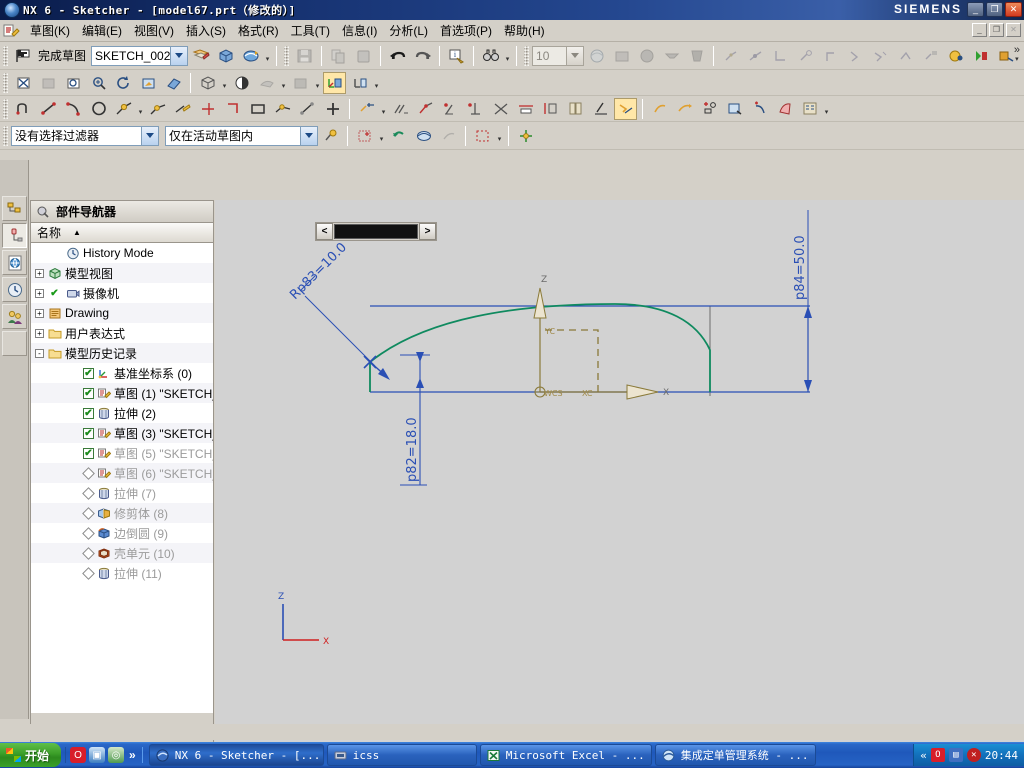  I want to click on start-button: 开始, so click(31, 755).